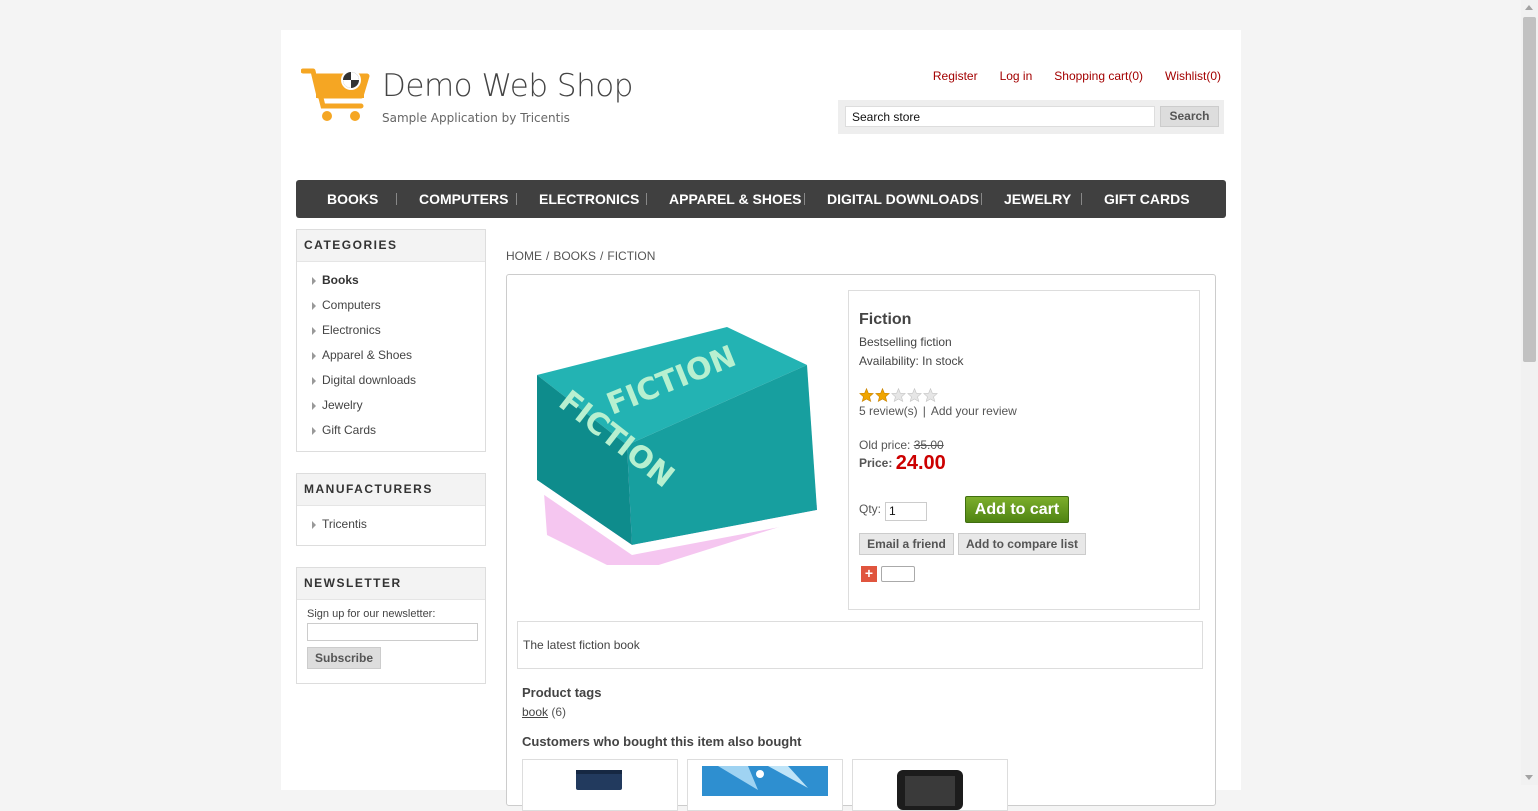 This screenshot has height=811, width=1538. Describe the element at coordinates (898, 574) in the screenshot. I see `share-count` at that location.